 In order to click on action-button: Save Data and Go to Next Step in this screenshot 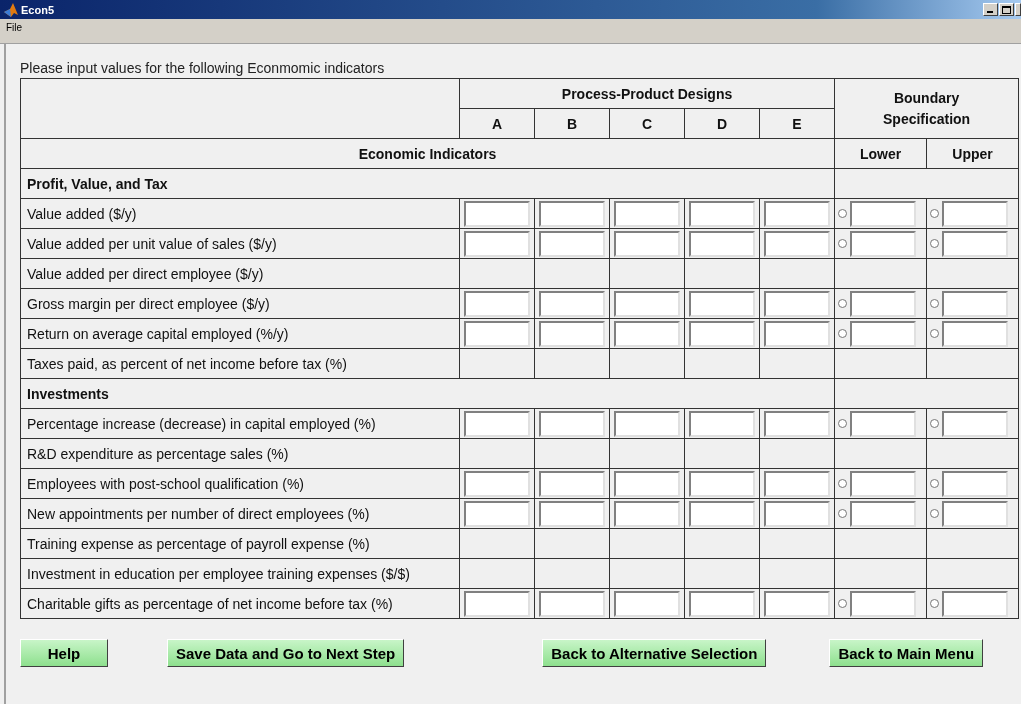, I will do `click(286, 653)`.